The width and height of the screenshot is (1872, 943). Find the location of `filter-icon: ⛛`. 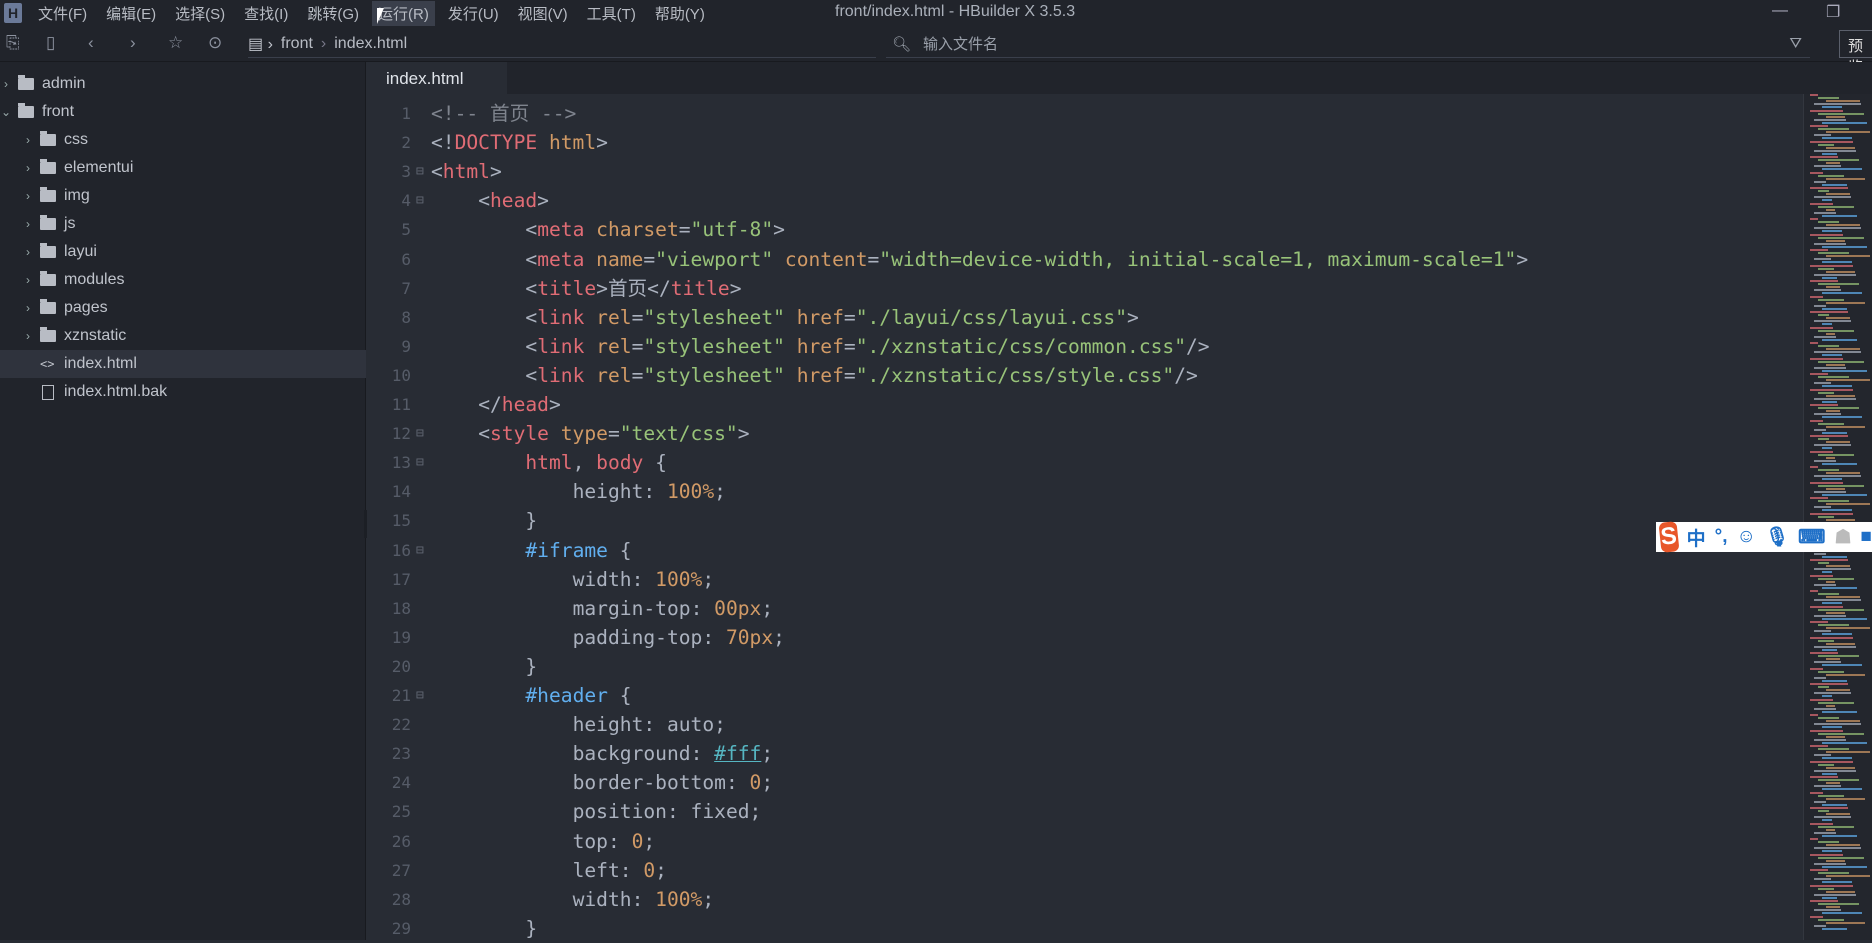

filter-icon: ⛛ is located at coordinates (1795, 43).